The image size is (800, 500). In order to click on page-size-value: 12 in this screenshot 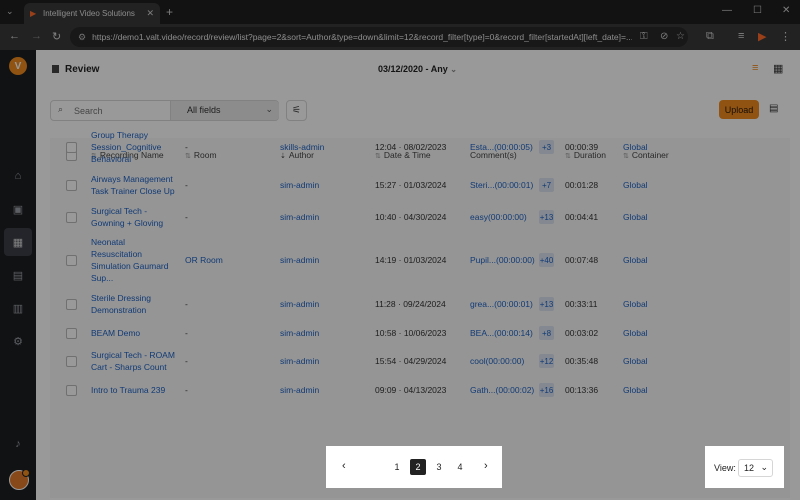, I will do `click(749, 468)`.